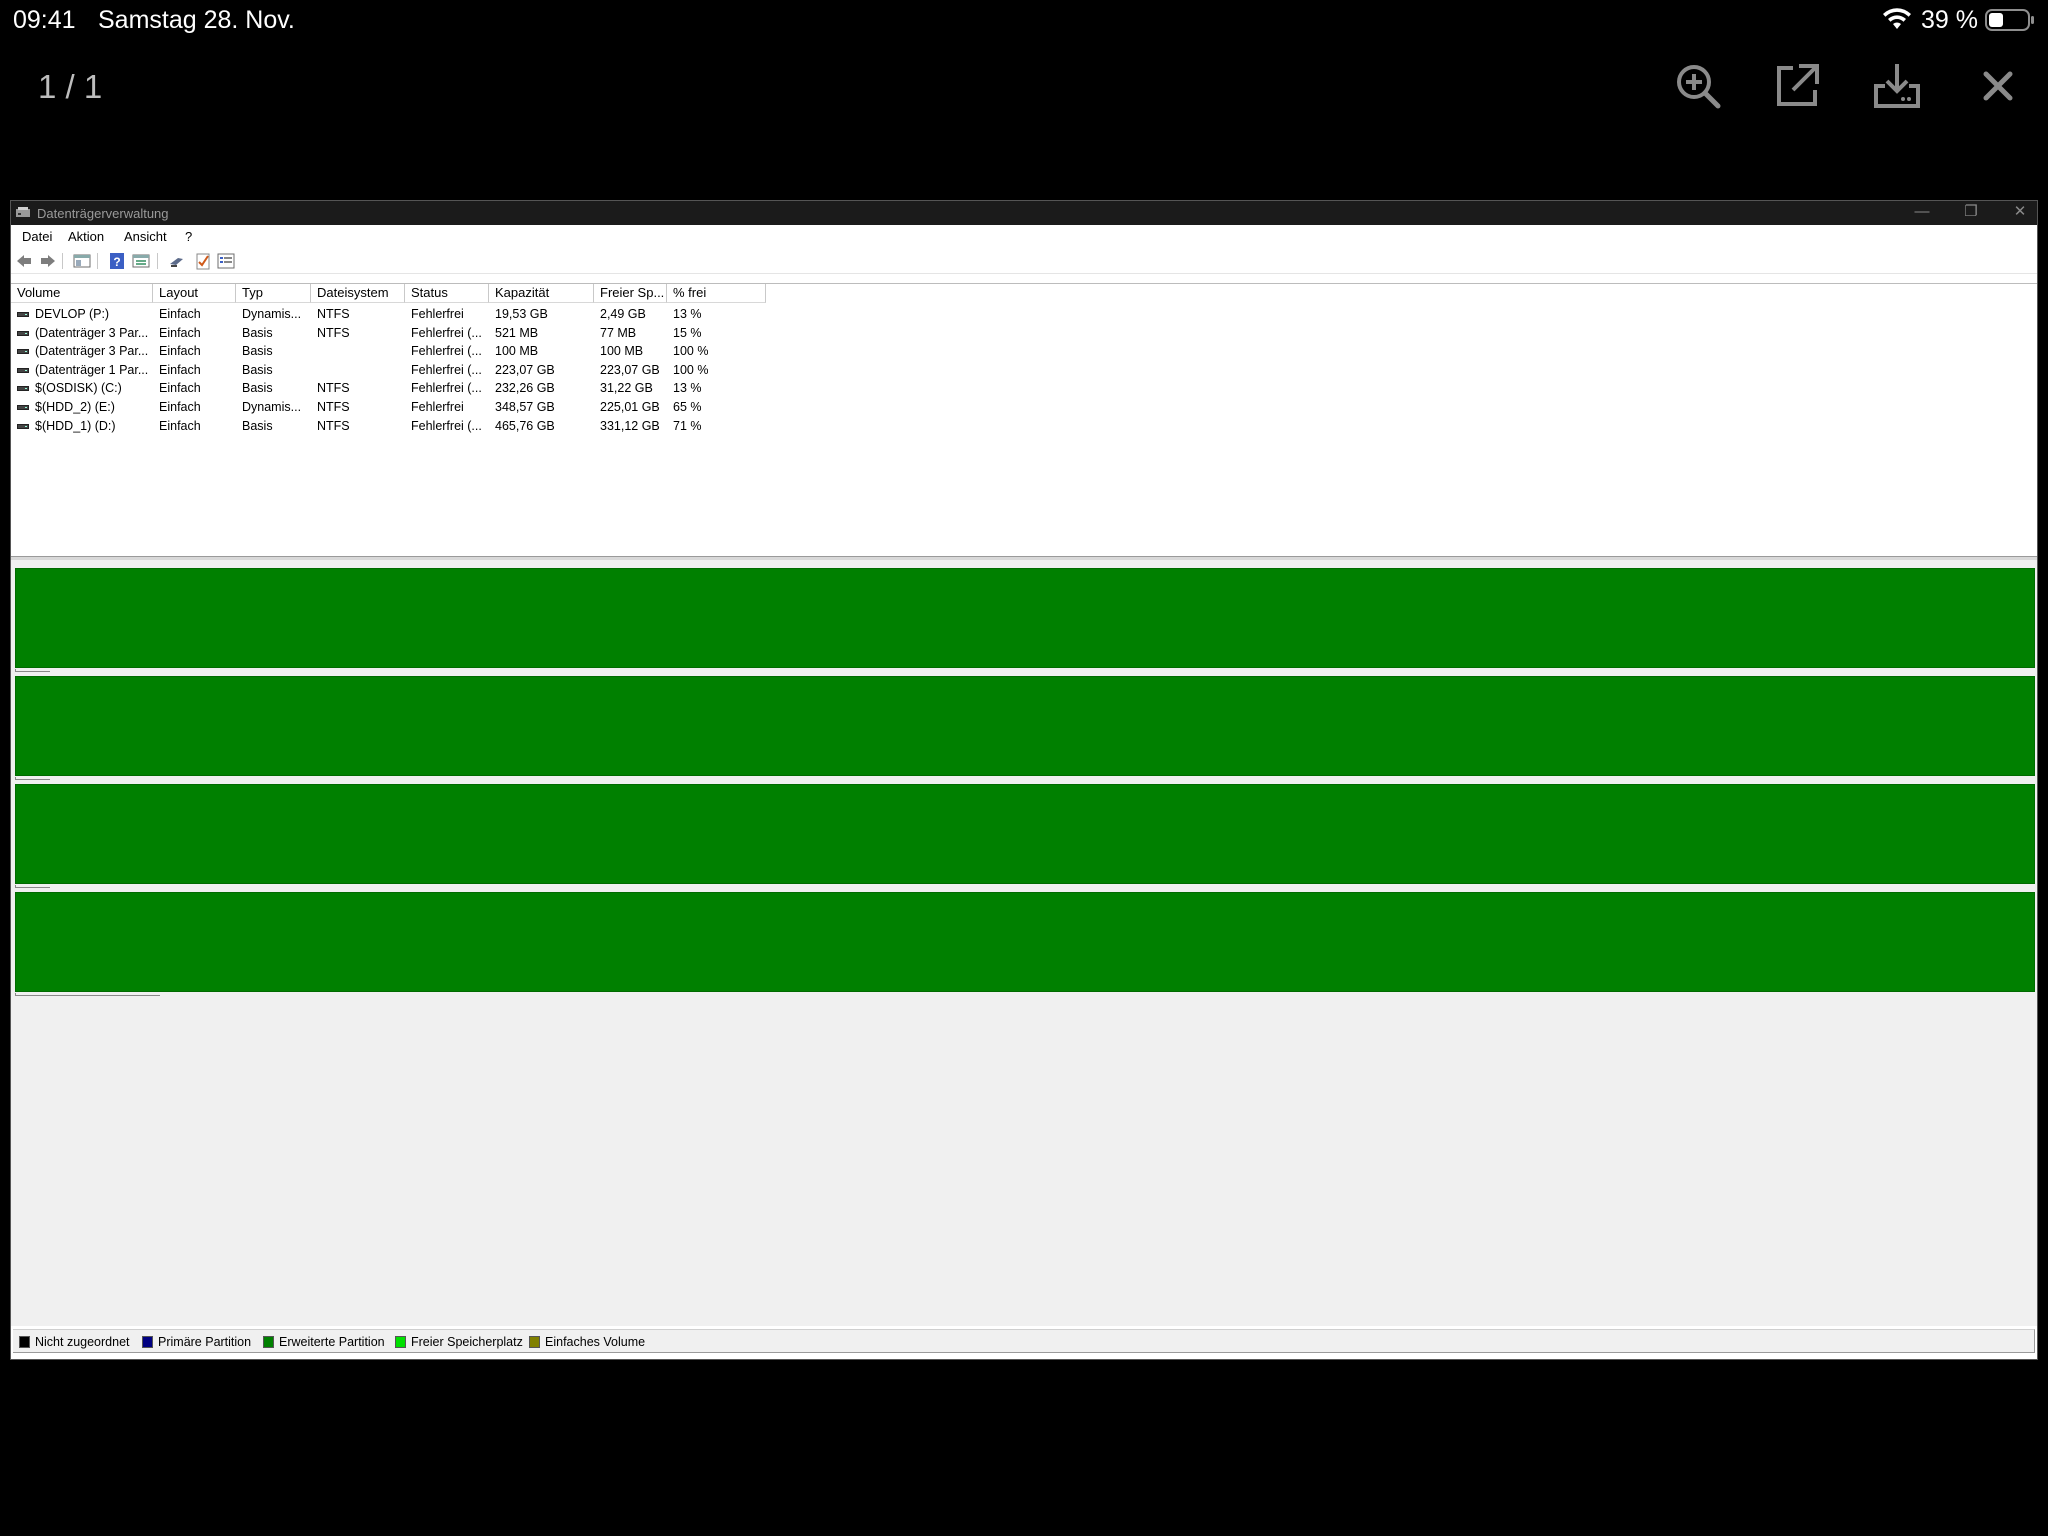  Describe the element at coordinates (257, 351) in the screenshot. I see `cell-typ: Basis` at that location.